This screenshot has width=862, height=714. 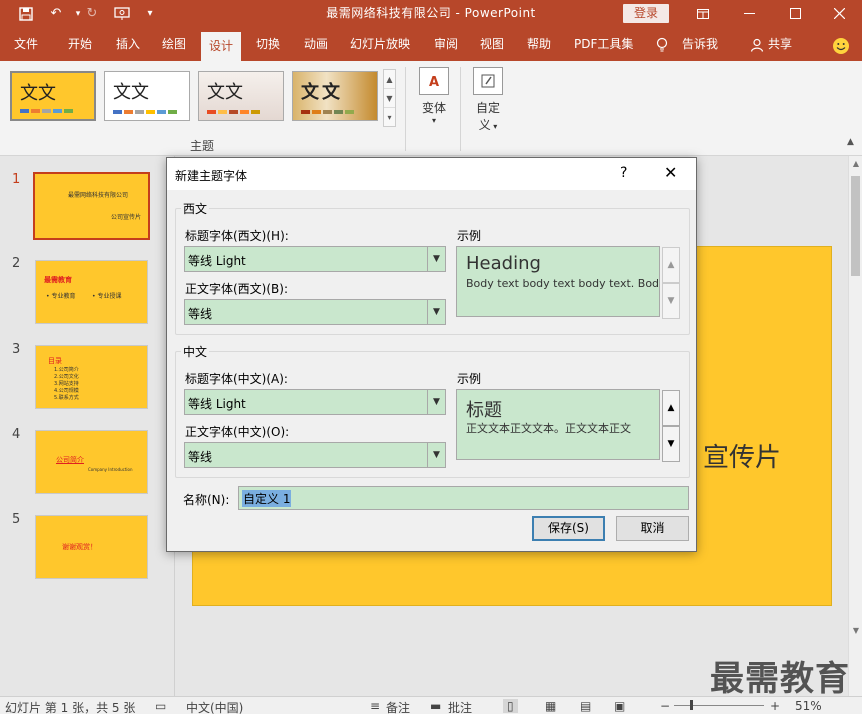 What do you see at coordinates (214, 706) in the screenshot?
I see `language-indicator: 中文(中国)` at bounding box center [214, 706].